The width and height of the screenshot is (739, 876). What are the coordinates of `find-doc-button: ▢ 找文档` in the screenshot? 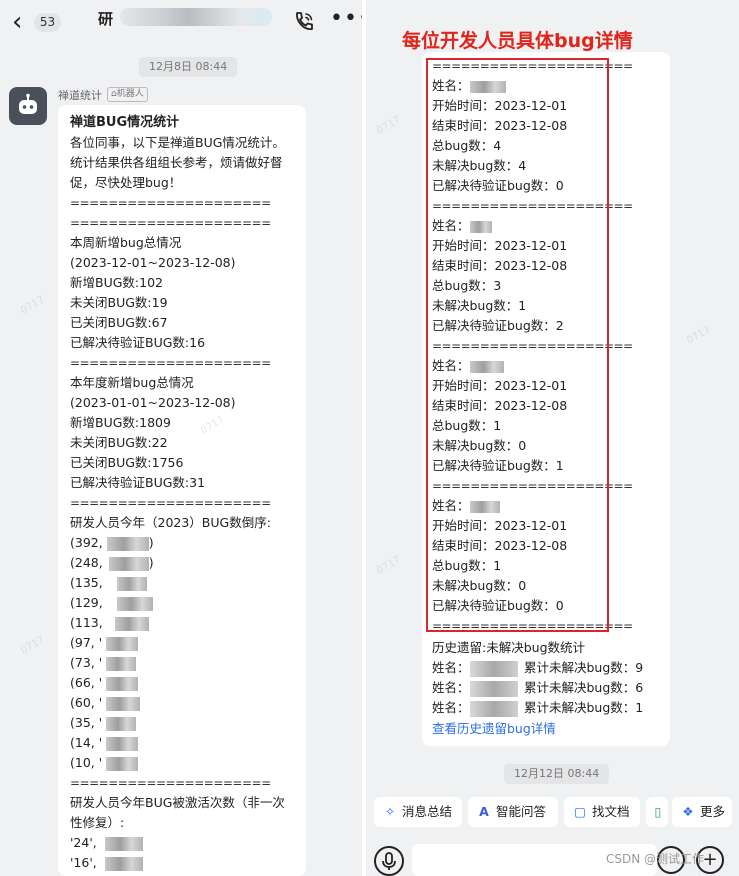 It's located at (602, 812).